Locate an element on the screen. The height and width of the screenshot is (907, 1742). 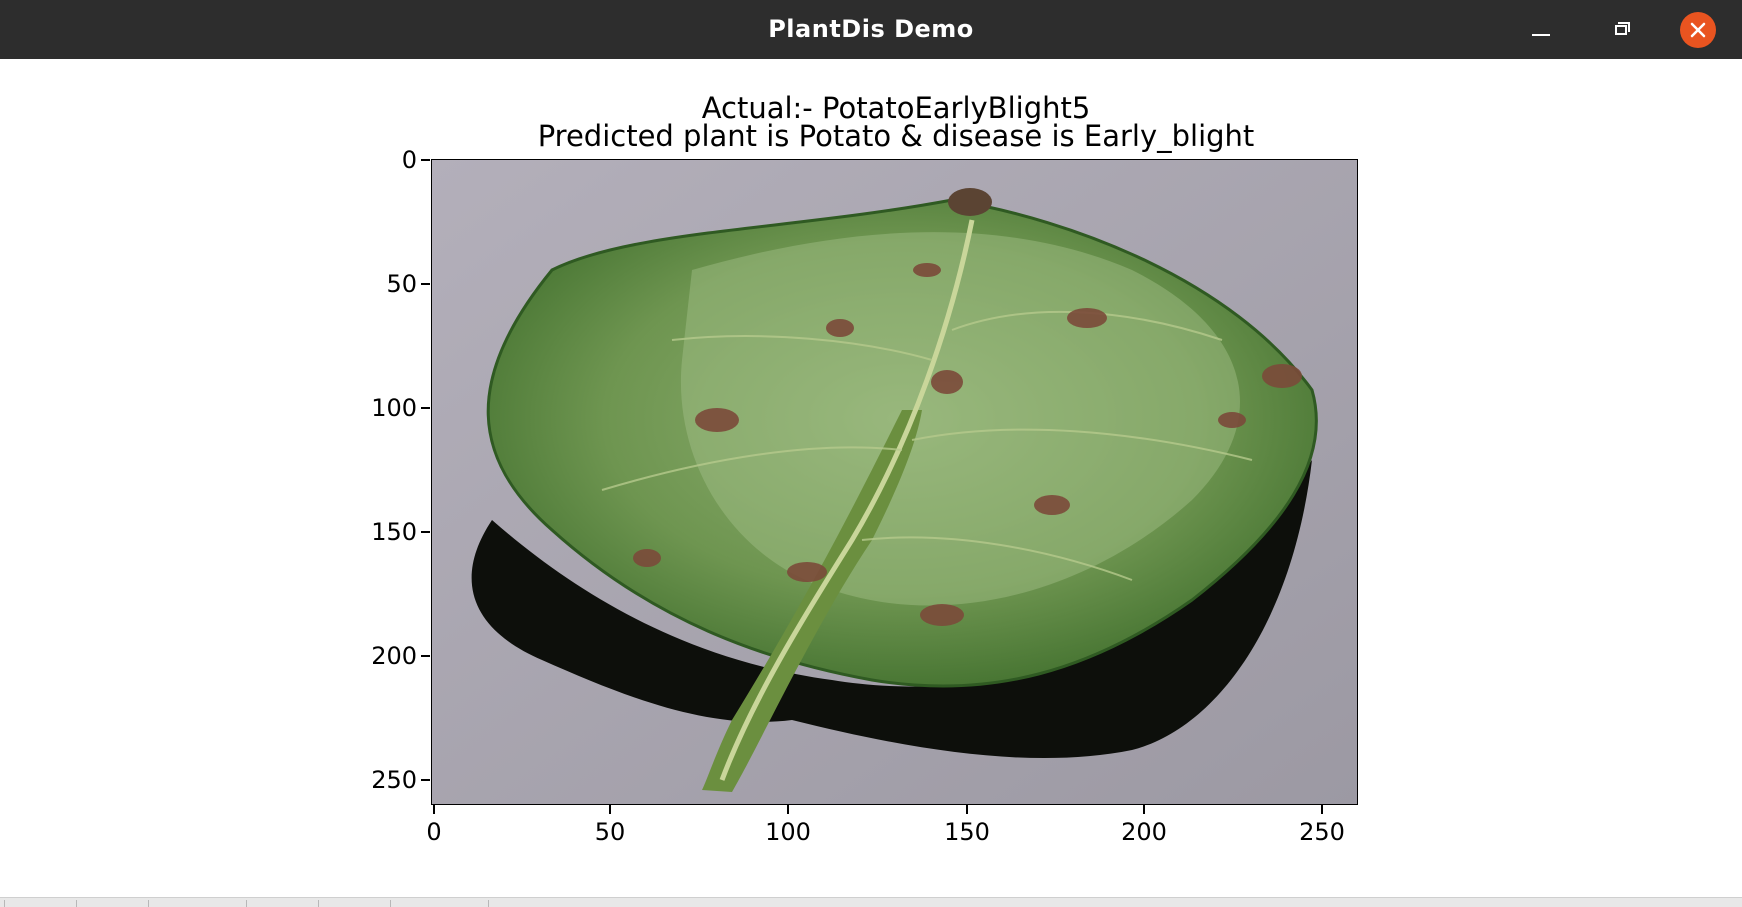
restore-icon-front is located at coordinates (1621, 30).